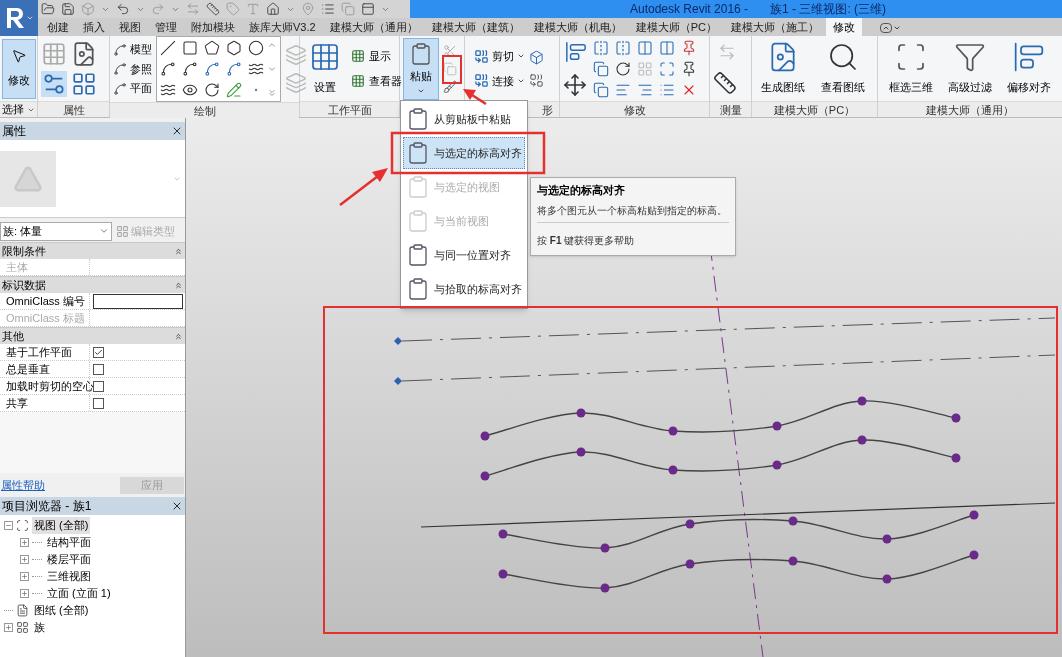  Describe the element at coordinates (843, 68) in the screenshot. I see `view-sheets-button: 查看图纸` at that location.